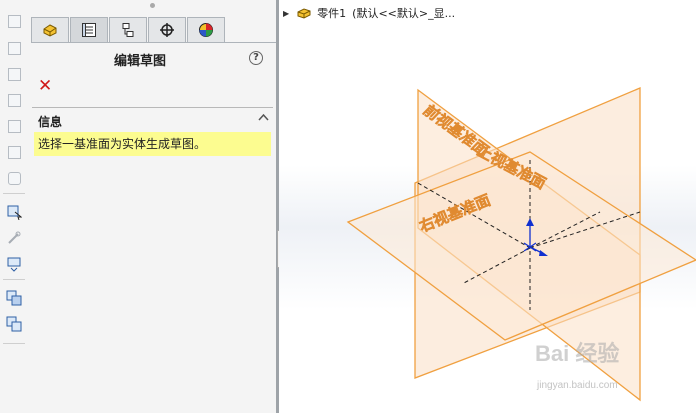 The height and width of the screenshot is (413, 696). What do you see at coordinates (152, 5) in the screenshot?
I see `panel-grip` at bounding box center [152, 5].